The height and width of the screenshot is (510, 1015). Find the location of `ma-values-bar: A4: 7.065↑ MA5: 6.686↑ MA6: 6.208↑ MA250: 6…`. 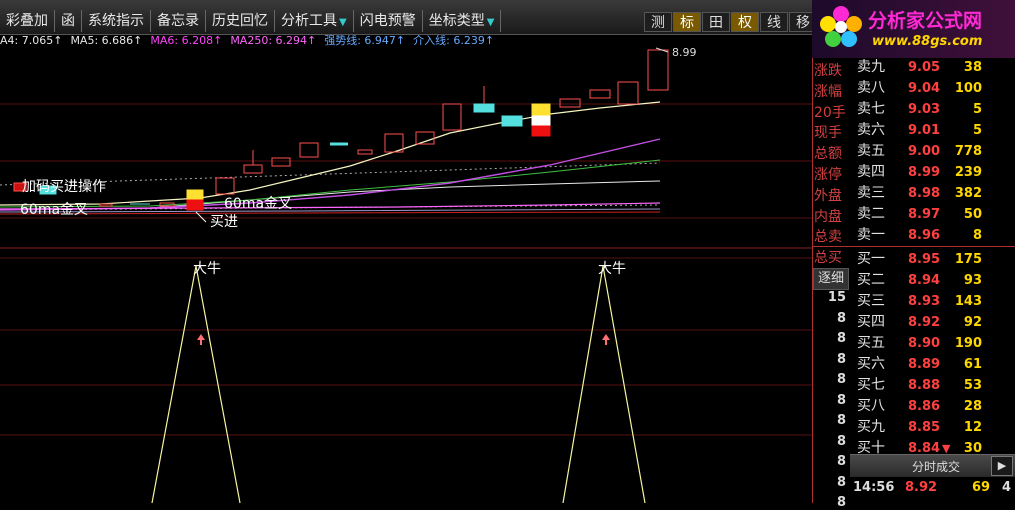

ma-values-bar: A4: 7.065↑ MA5: 6.686↑ MA6: 6.208↑ MA250: 6… is located at coordinates (251, 41).